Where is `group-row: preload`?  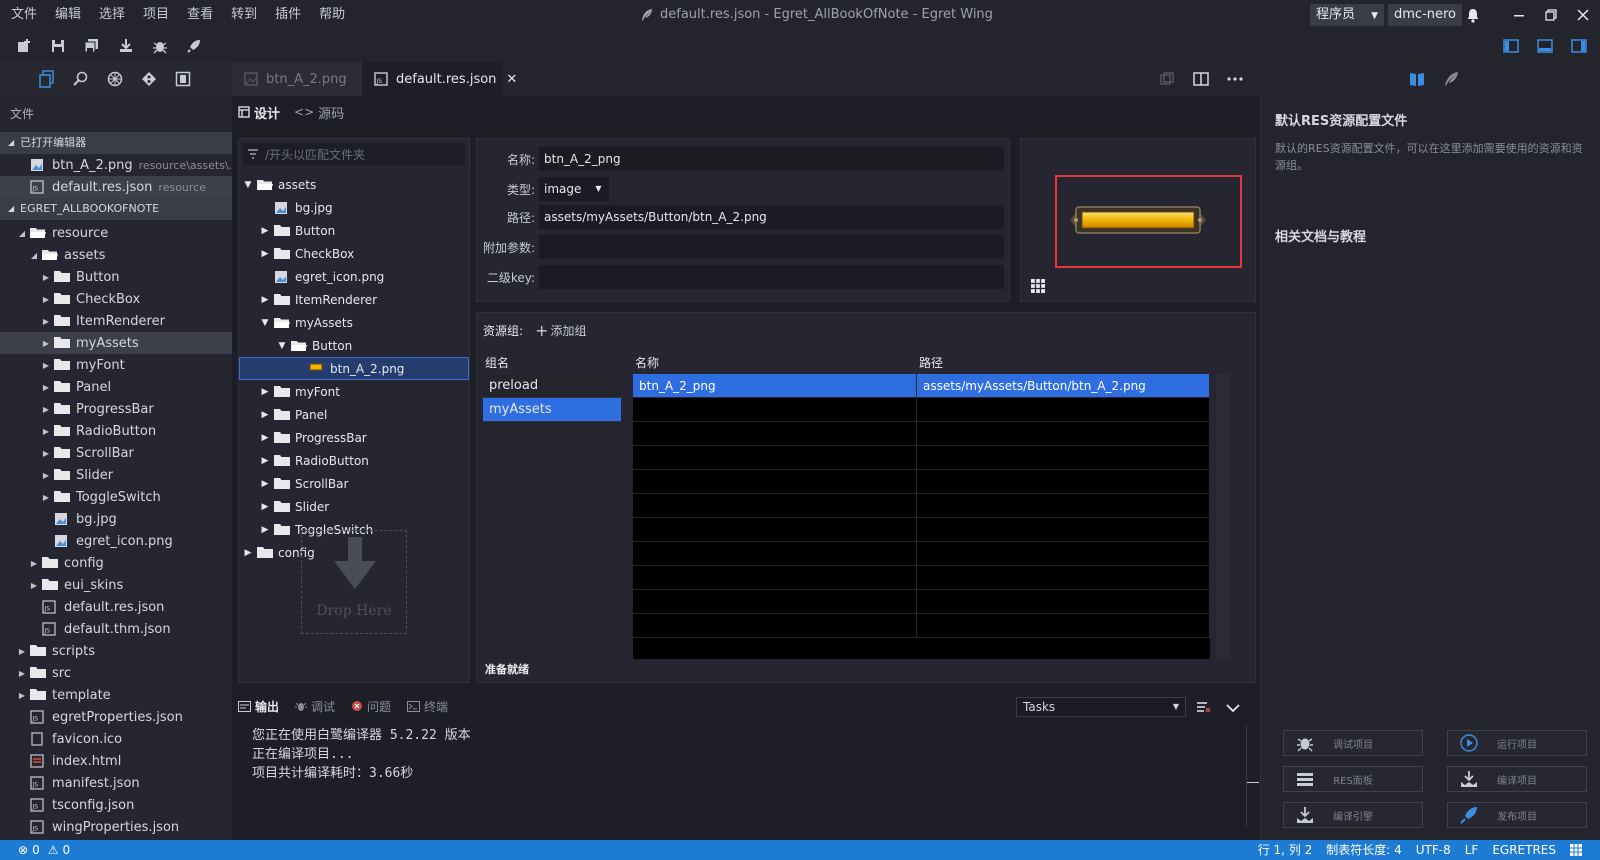 group-row: preload is located at coordinates (552, 386).